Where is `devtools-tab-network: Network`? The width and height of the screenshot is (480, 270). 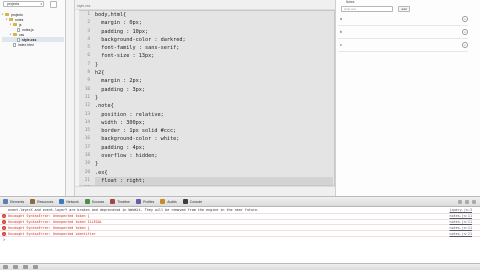 devtools-tab-network: Network is located at coordinates (69, 201).